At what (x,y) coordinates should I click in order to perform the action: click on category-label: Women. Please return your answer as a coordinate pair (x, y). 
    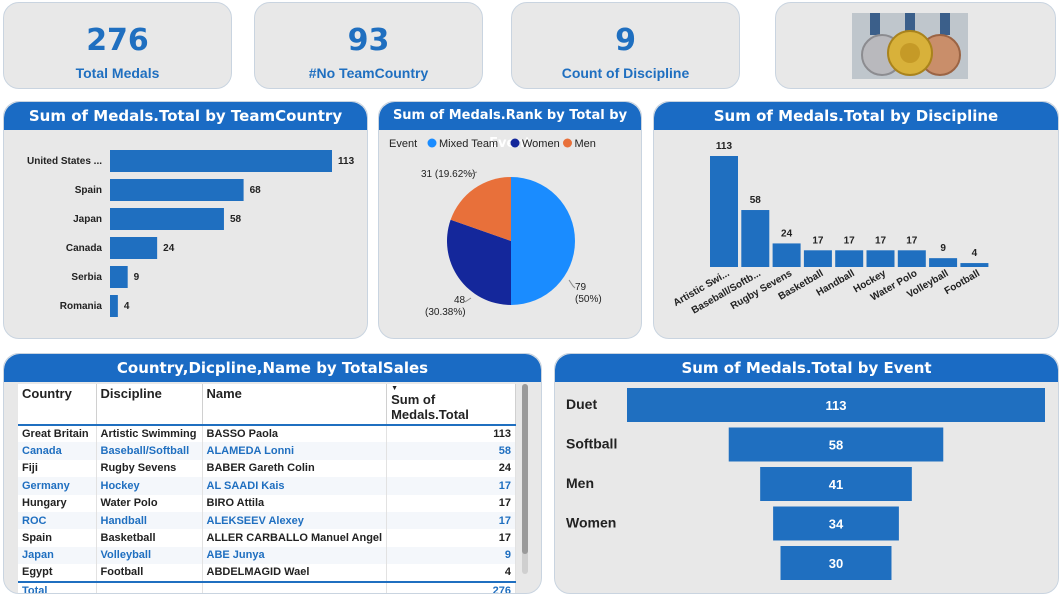
    Looking at the image, I should click on (591, 523).